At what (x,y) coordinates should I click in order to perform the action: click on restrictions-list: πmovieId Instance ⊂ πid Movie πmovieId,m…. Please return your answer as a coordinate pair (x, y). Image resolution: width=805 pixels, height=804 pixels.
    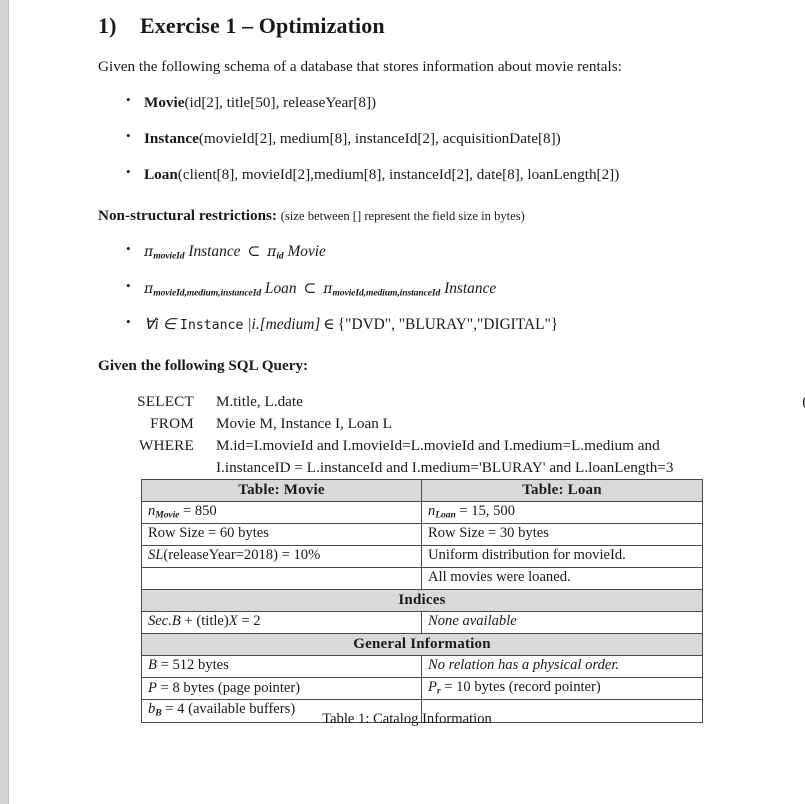
    Looking at the image, I should click on (413, 288).